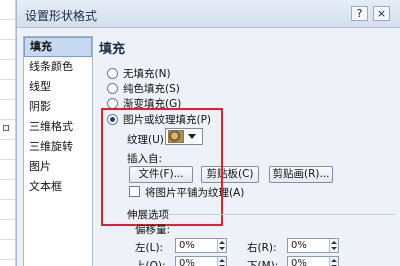 This screenshot has height=266, width=400. What do you see at coordinates (280, 214) in the screenshot?
I see `group-divider` at bounding box center [280, 214].